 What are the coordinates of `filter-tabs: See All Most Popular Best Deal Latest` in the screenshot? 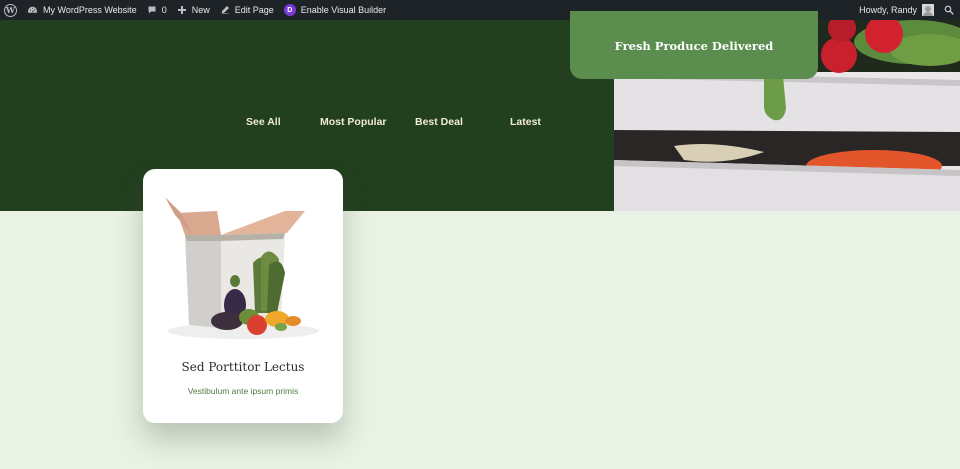 It's located at (307, 123).